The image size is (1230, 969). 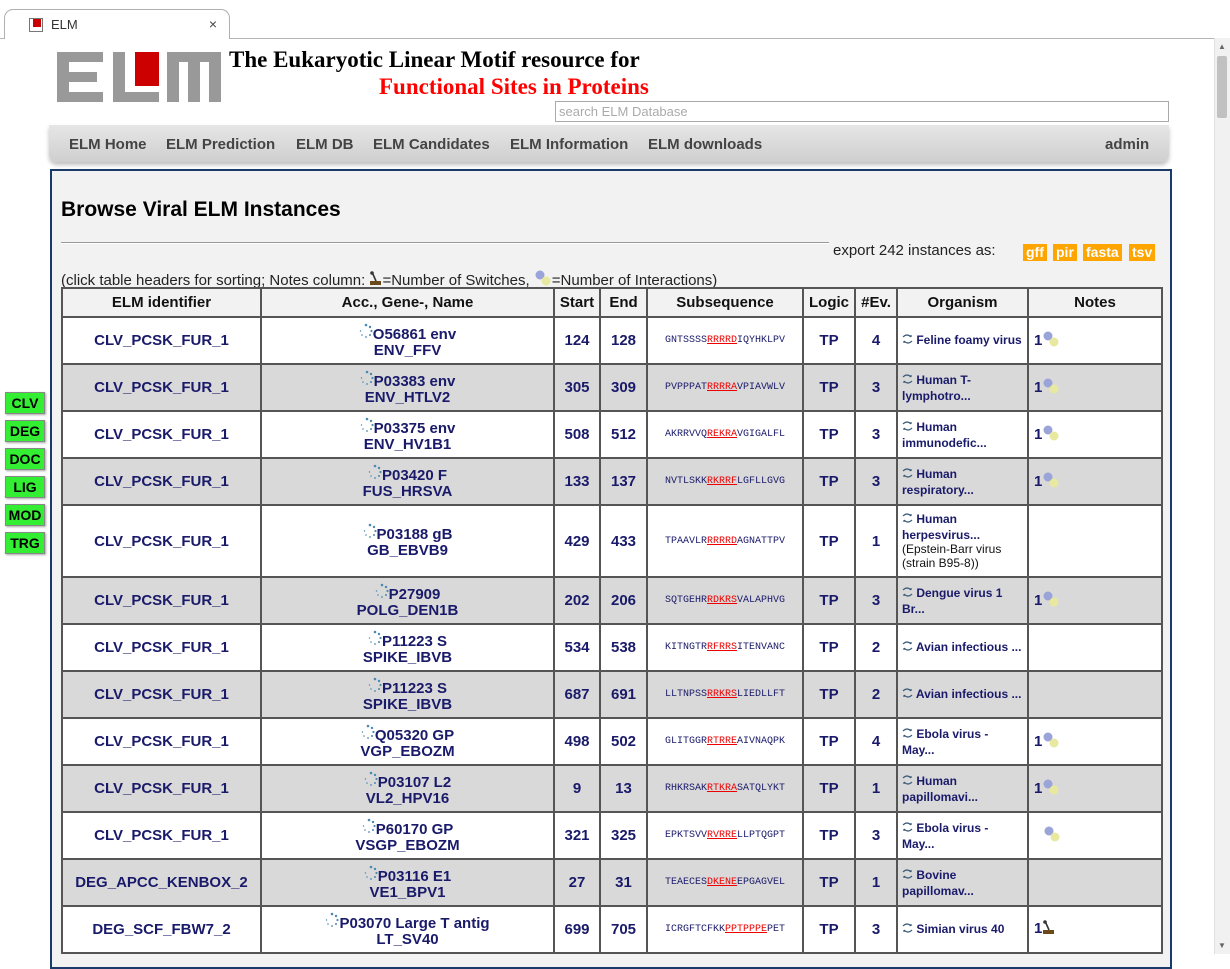 What do you see at coordinates (1222, 46) in the screenshot?
I see `scroll-up-arrow-icon: ▲` at bounding box center [1222, 46].